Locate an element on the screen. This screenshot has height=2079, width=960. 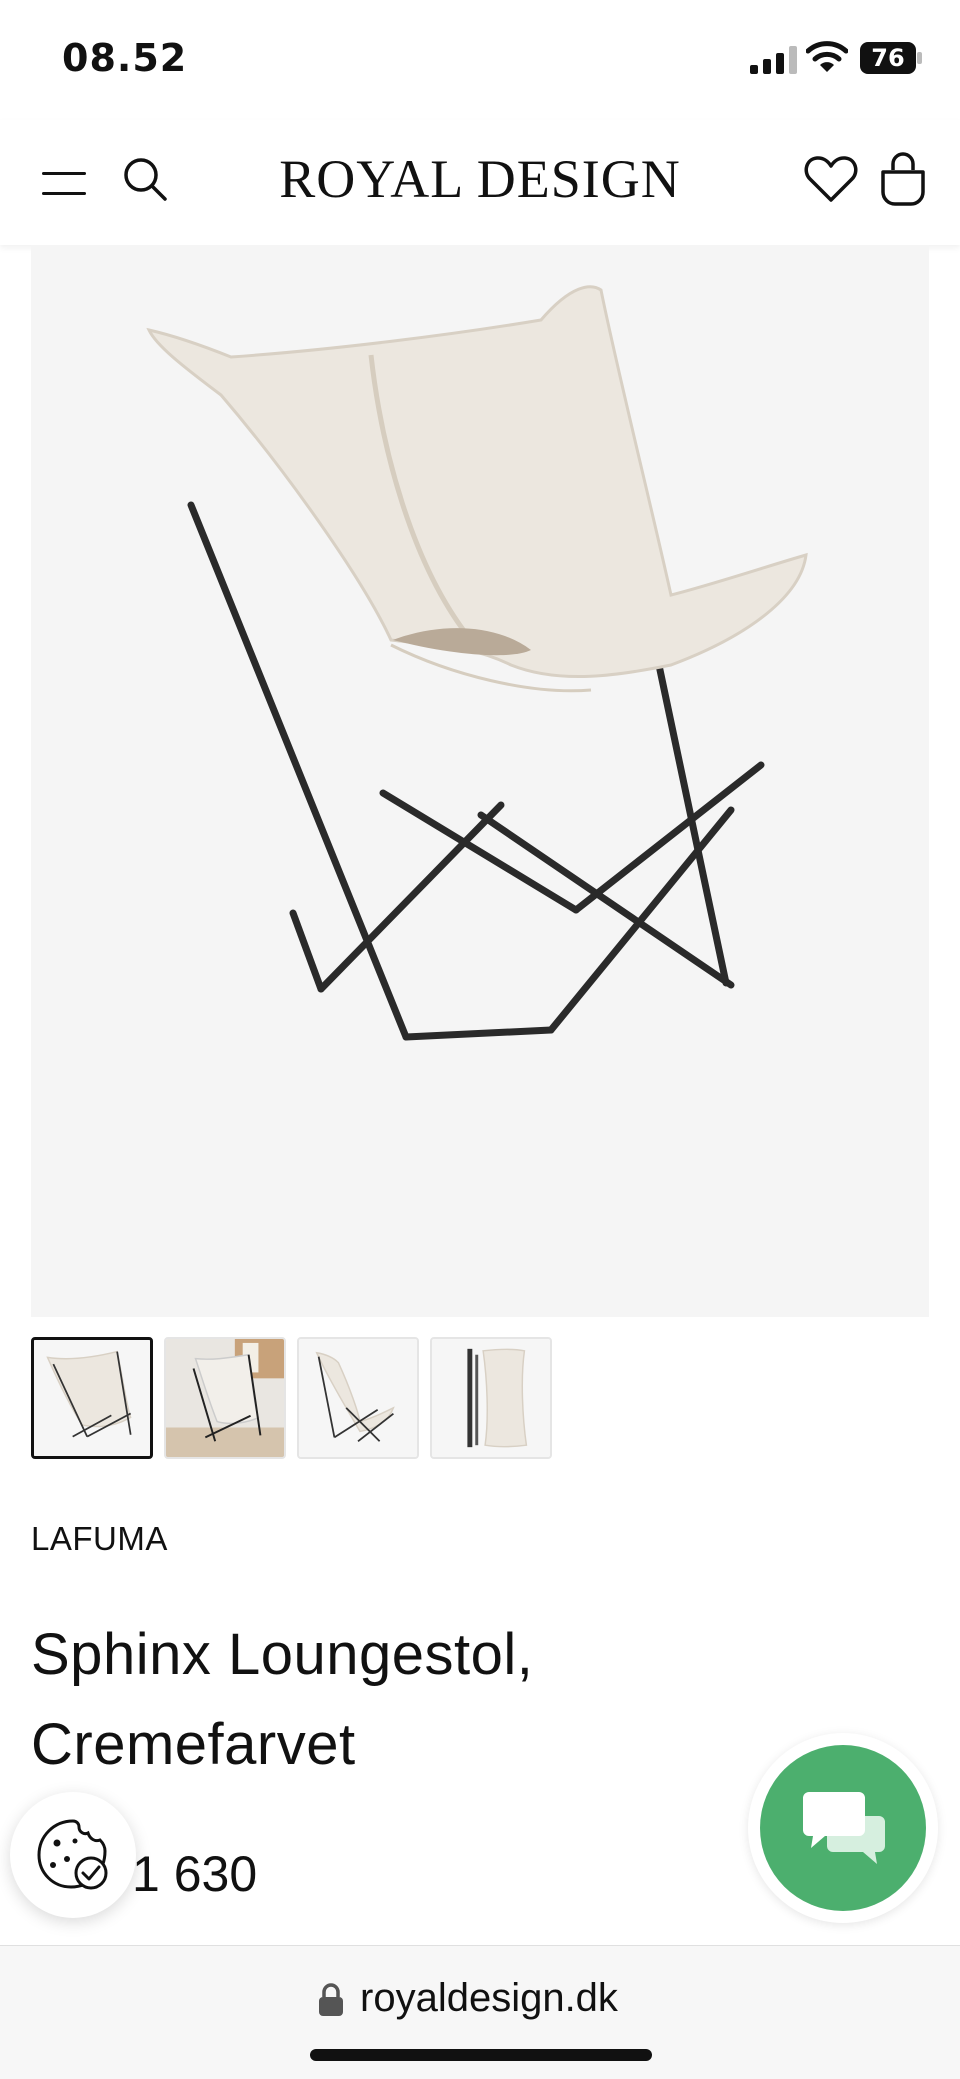
product-brand-link: LAFUMA is located at coordinates (99, 1539).